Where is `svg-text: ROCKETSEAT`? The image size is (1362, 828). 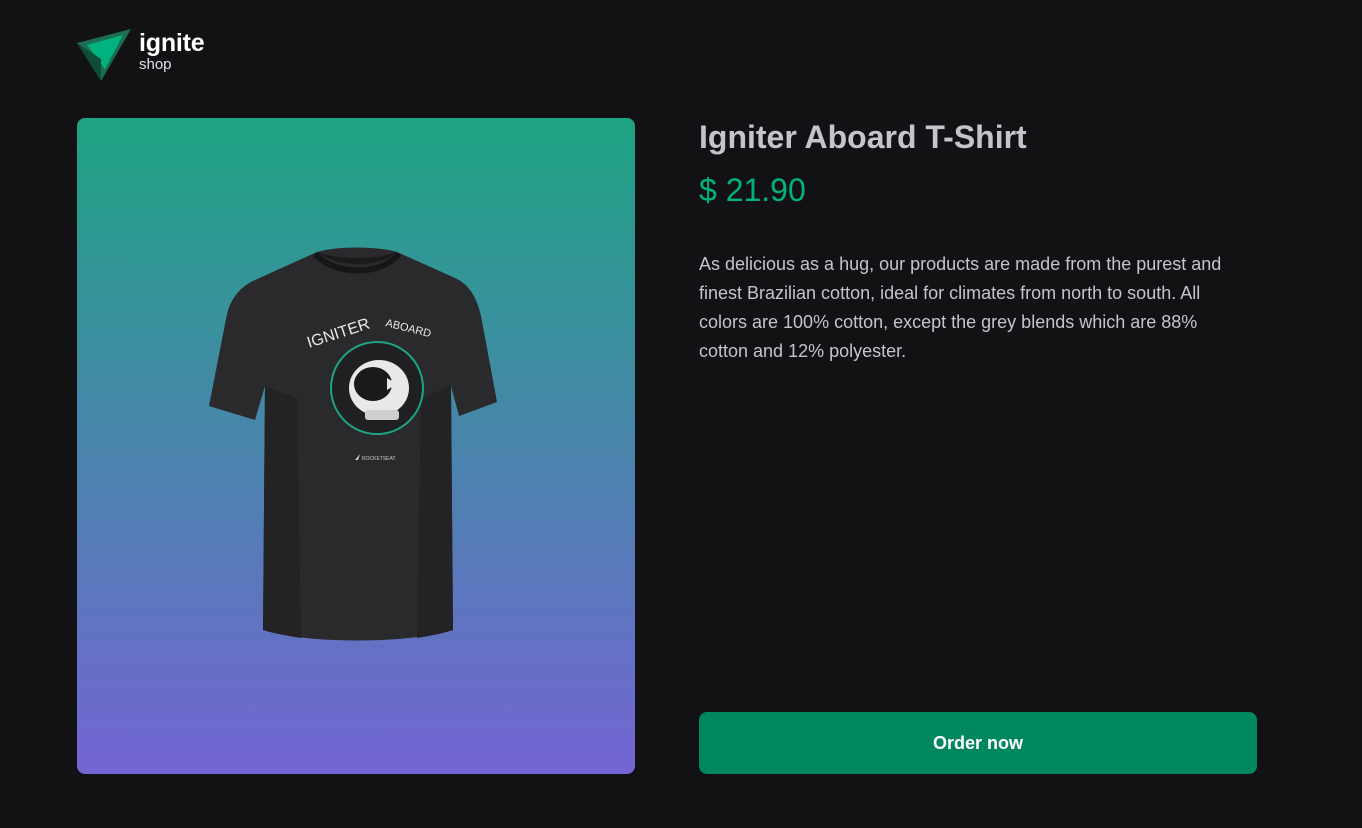
svg-text: ROCKETSEAT is located at coordinates (379, 459).